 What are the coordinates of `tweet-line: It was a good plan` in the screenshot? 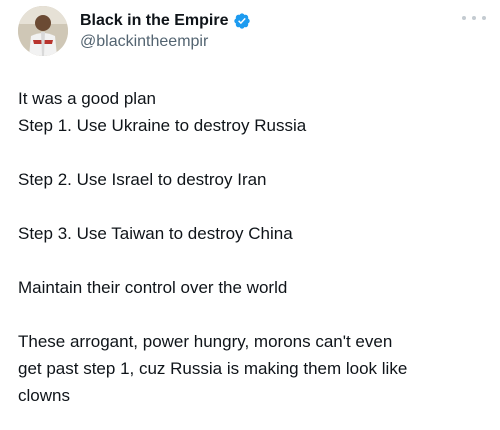 It's located at (87, 98).